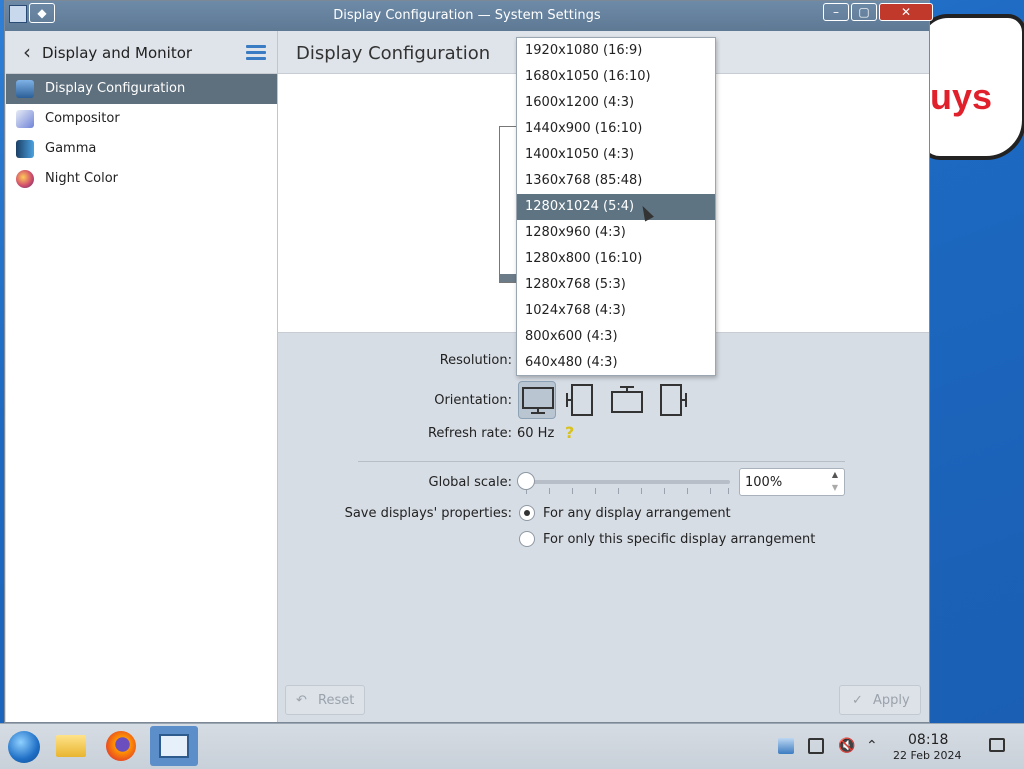 This screenshot has height=769, width=1024. Describe the element at coordinates (874, 746) in the screenshot. I see `chevron-up-icon: ⌃` at that location.